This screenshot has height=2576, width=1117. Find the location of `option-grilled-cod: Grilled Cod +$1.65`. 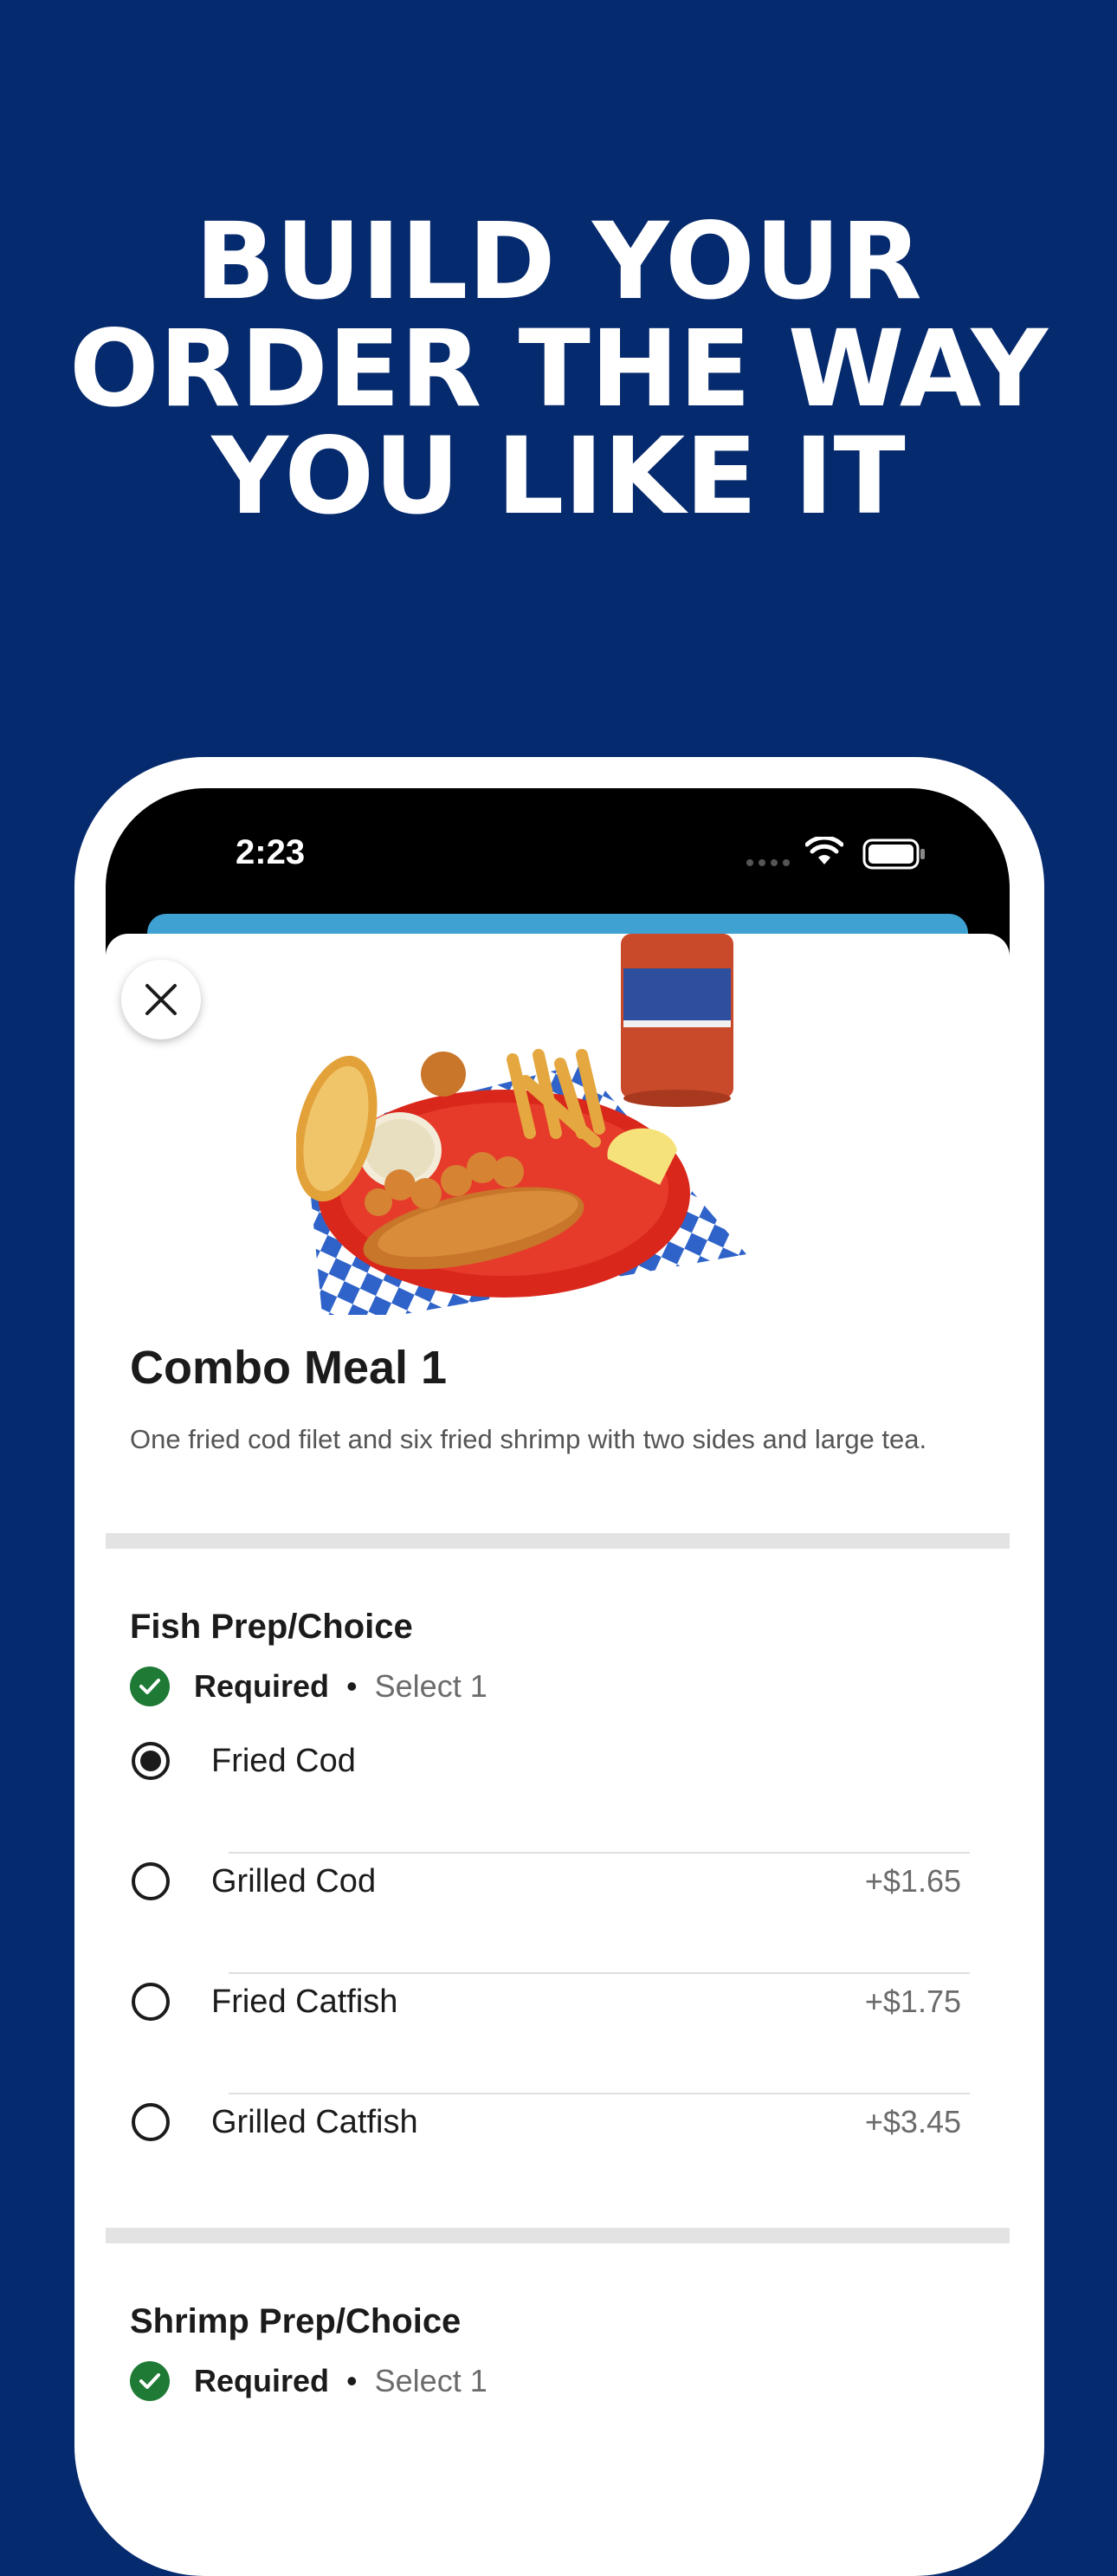

option-grilled-cod: Grilled Cod +$1.65 is located at coordinates (545, 1881).